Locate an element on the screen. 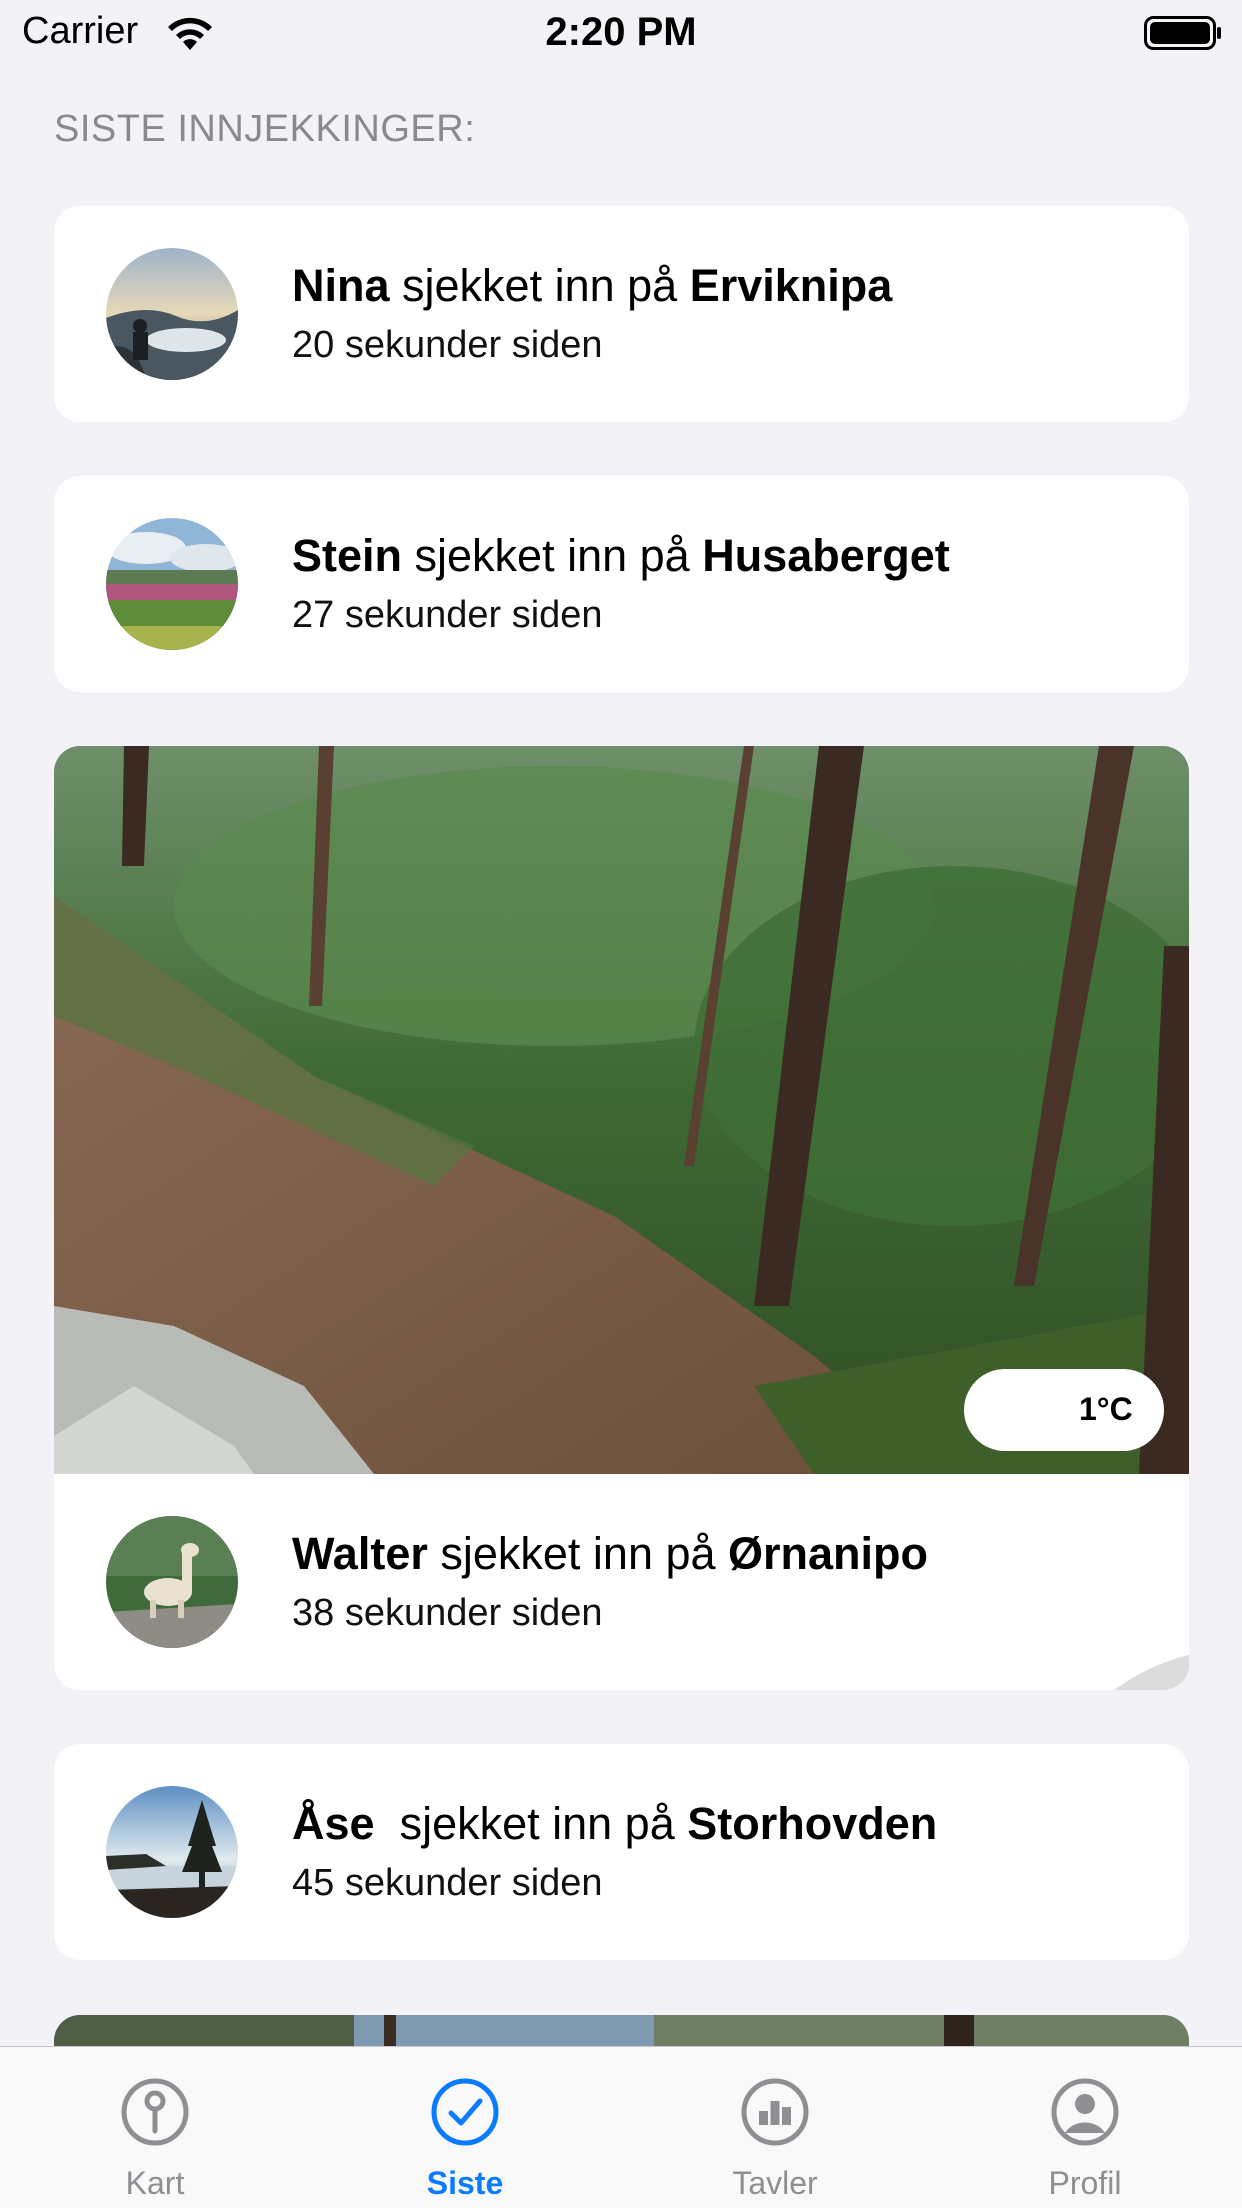  user-name: Walter is located at coordinates (360, 1553).